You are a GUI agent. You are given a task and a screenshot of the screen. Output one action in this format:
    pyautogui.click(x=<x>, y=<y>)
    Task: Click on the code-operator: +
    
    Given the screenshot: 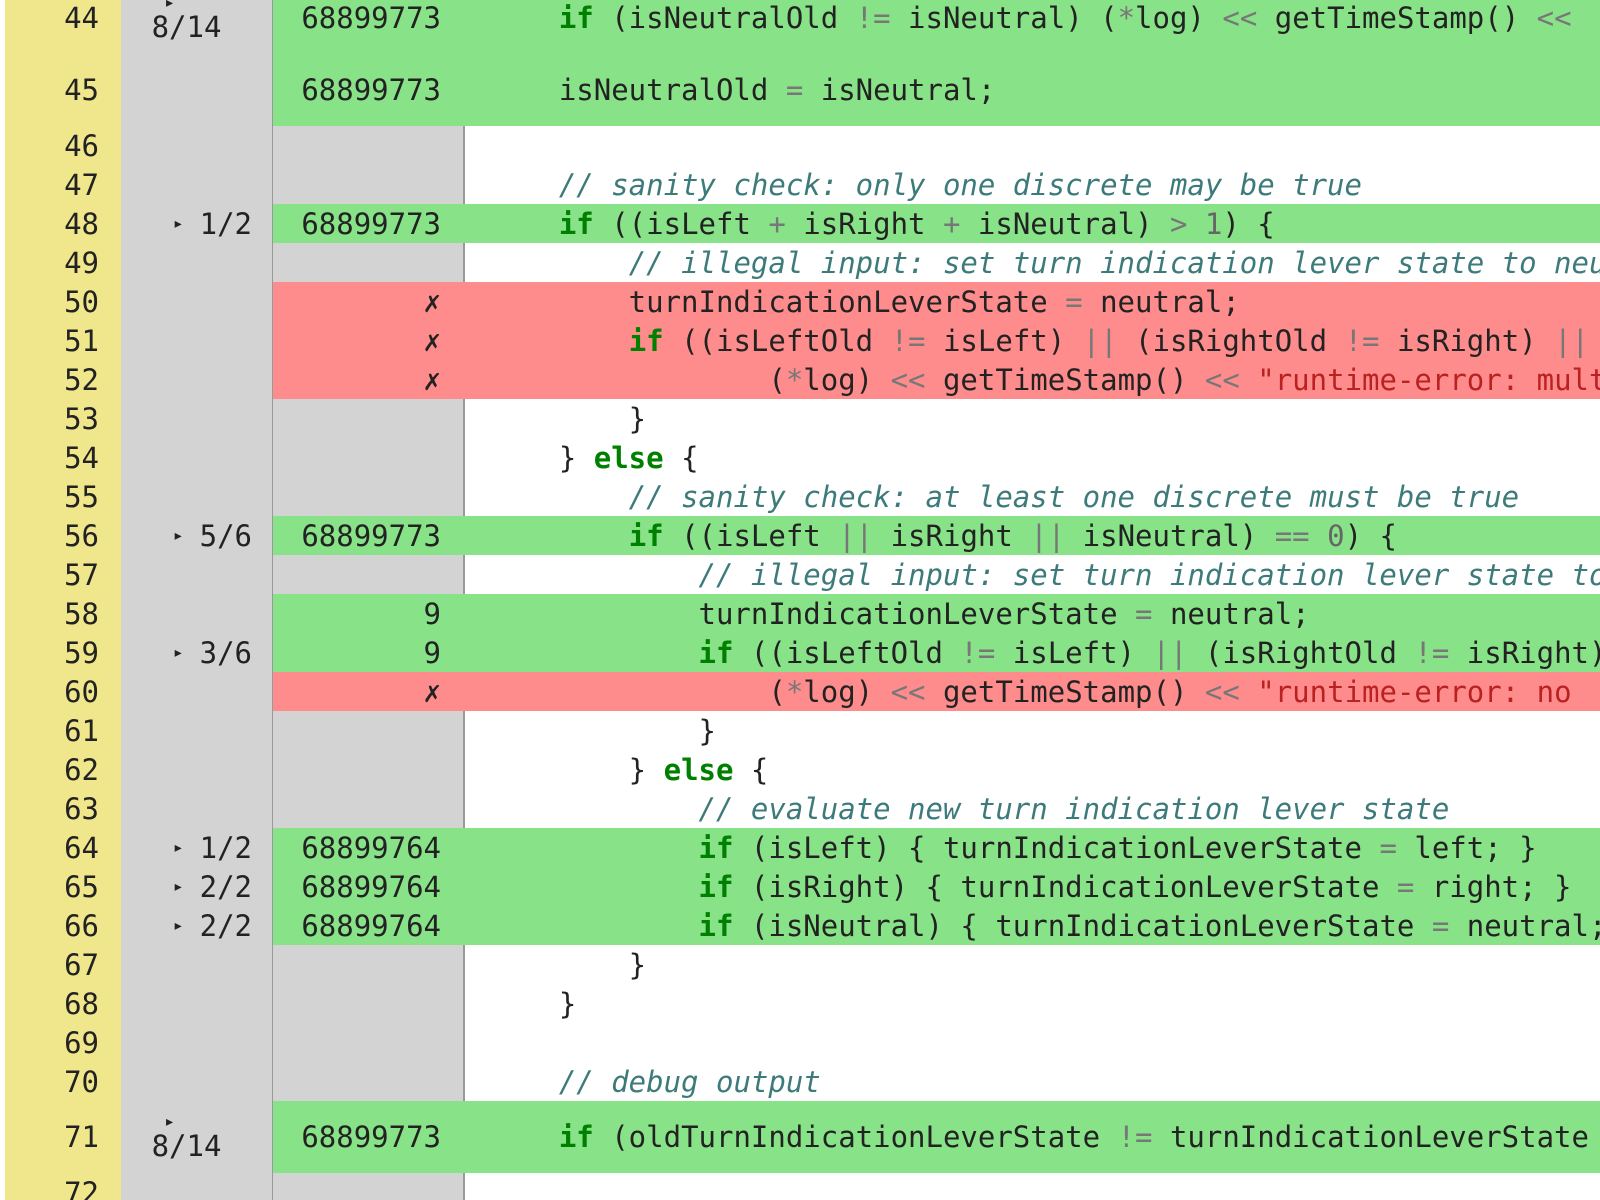 What is the action you would take?
    pyautogui.click(x=951, y=223)
    